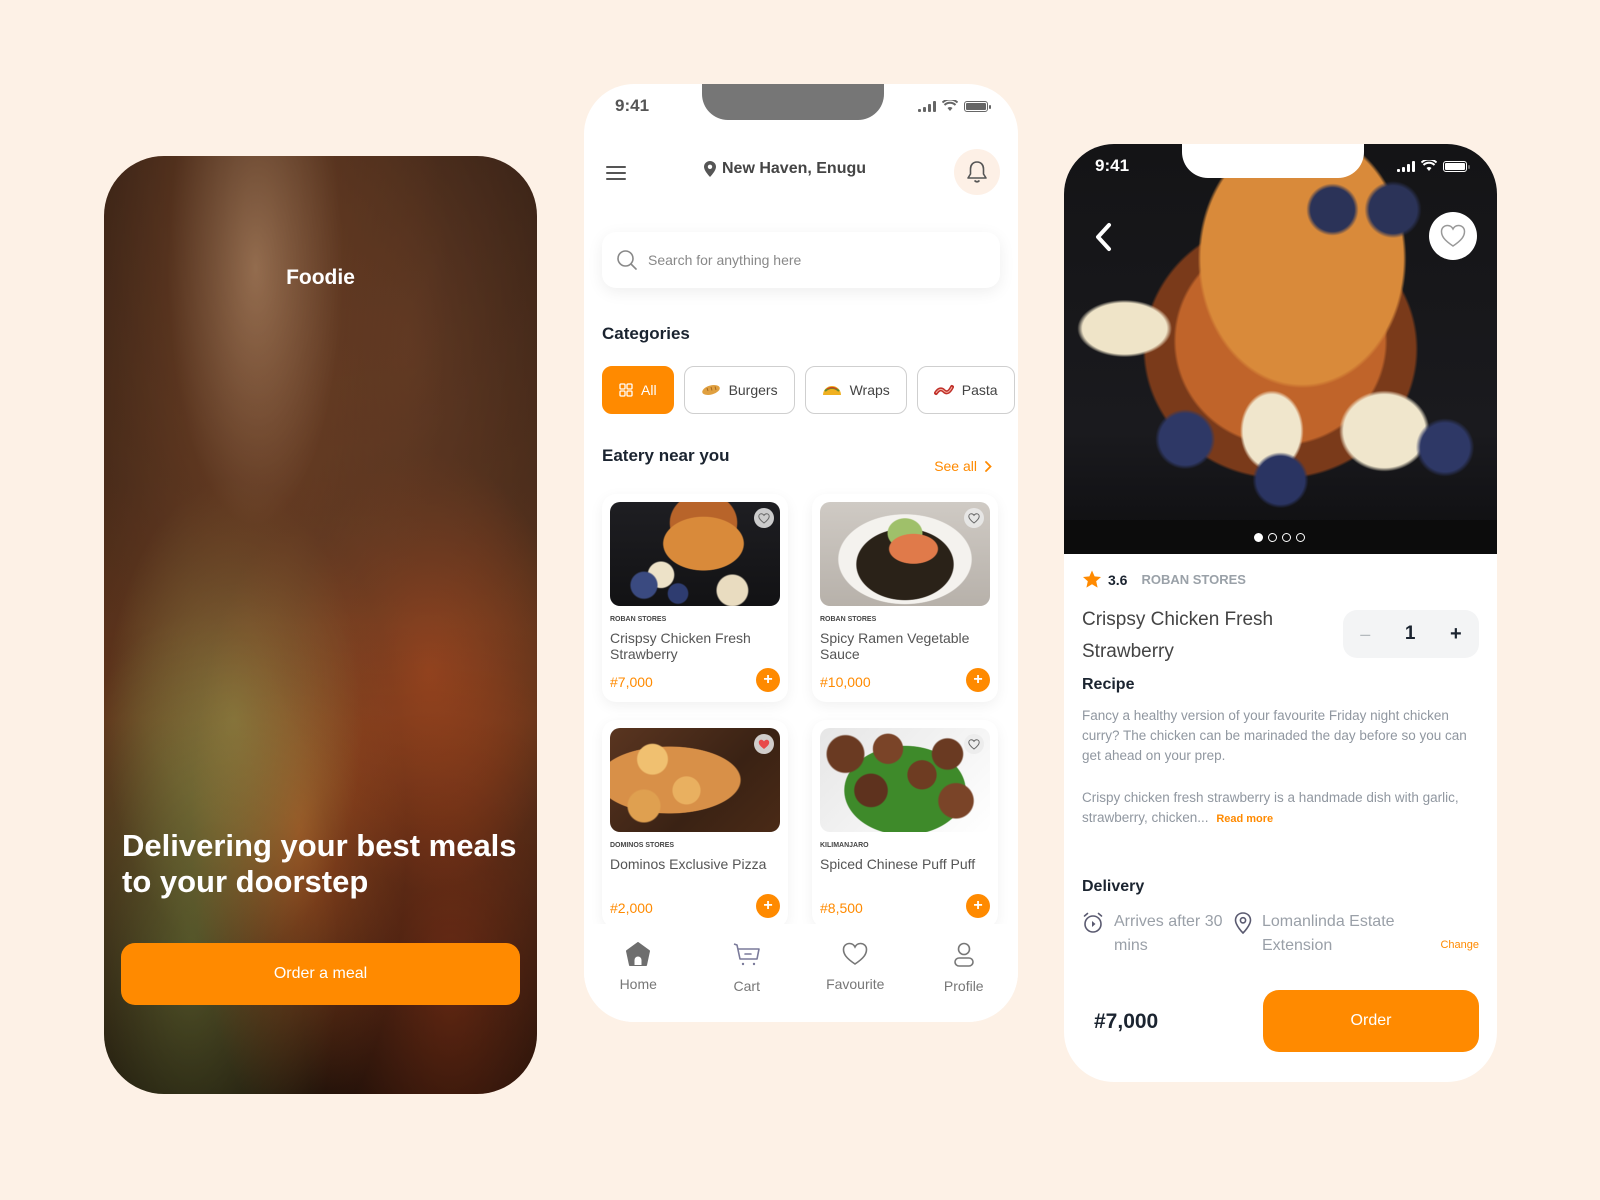  I want to click on location-selector: New Haven, Enugu, so click(785, 169).